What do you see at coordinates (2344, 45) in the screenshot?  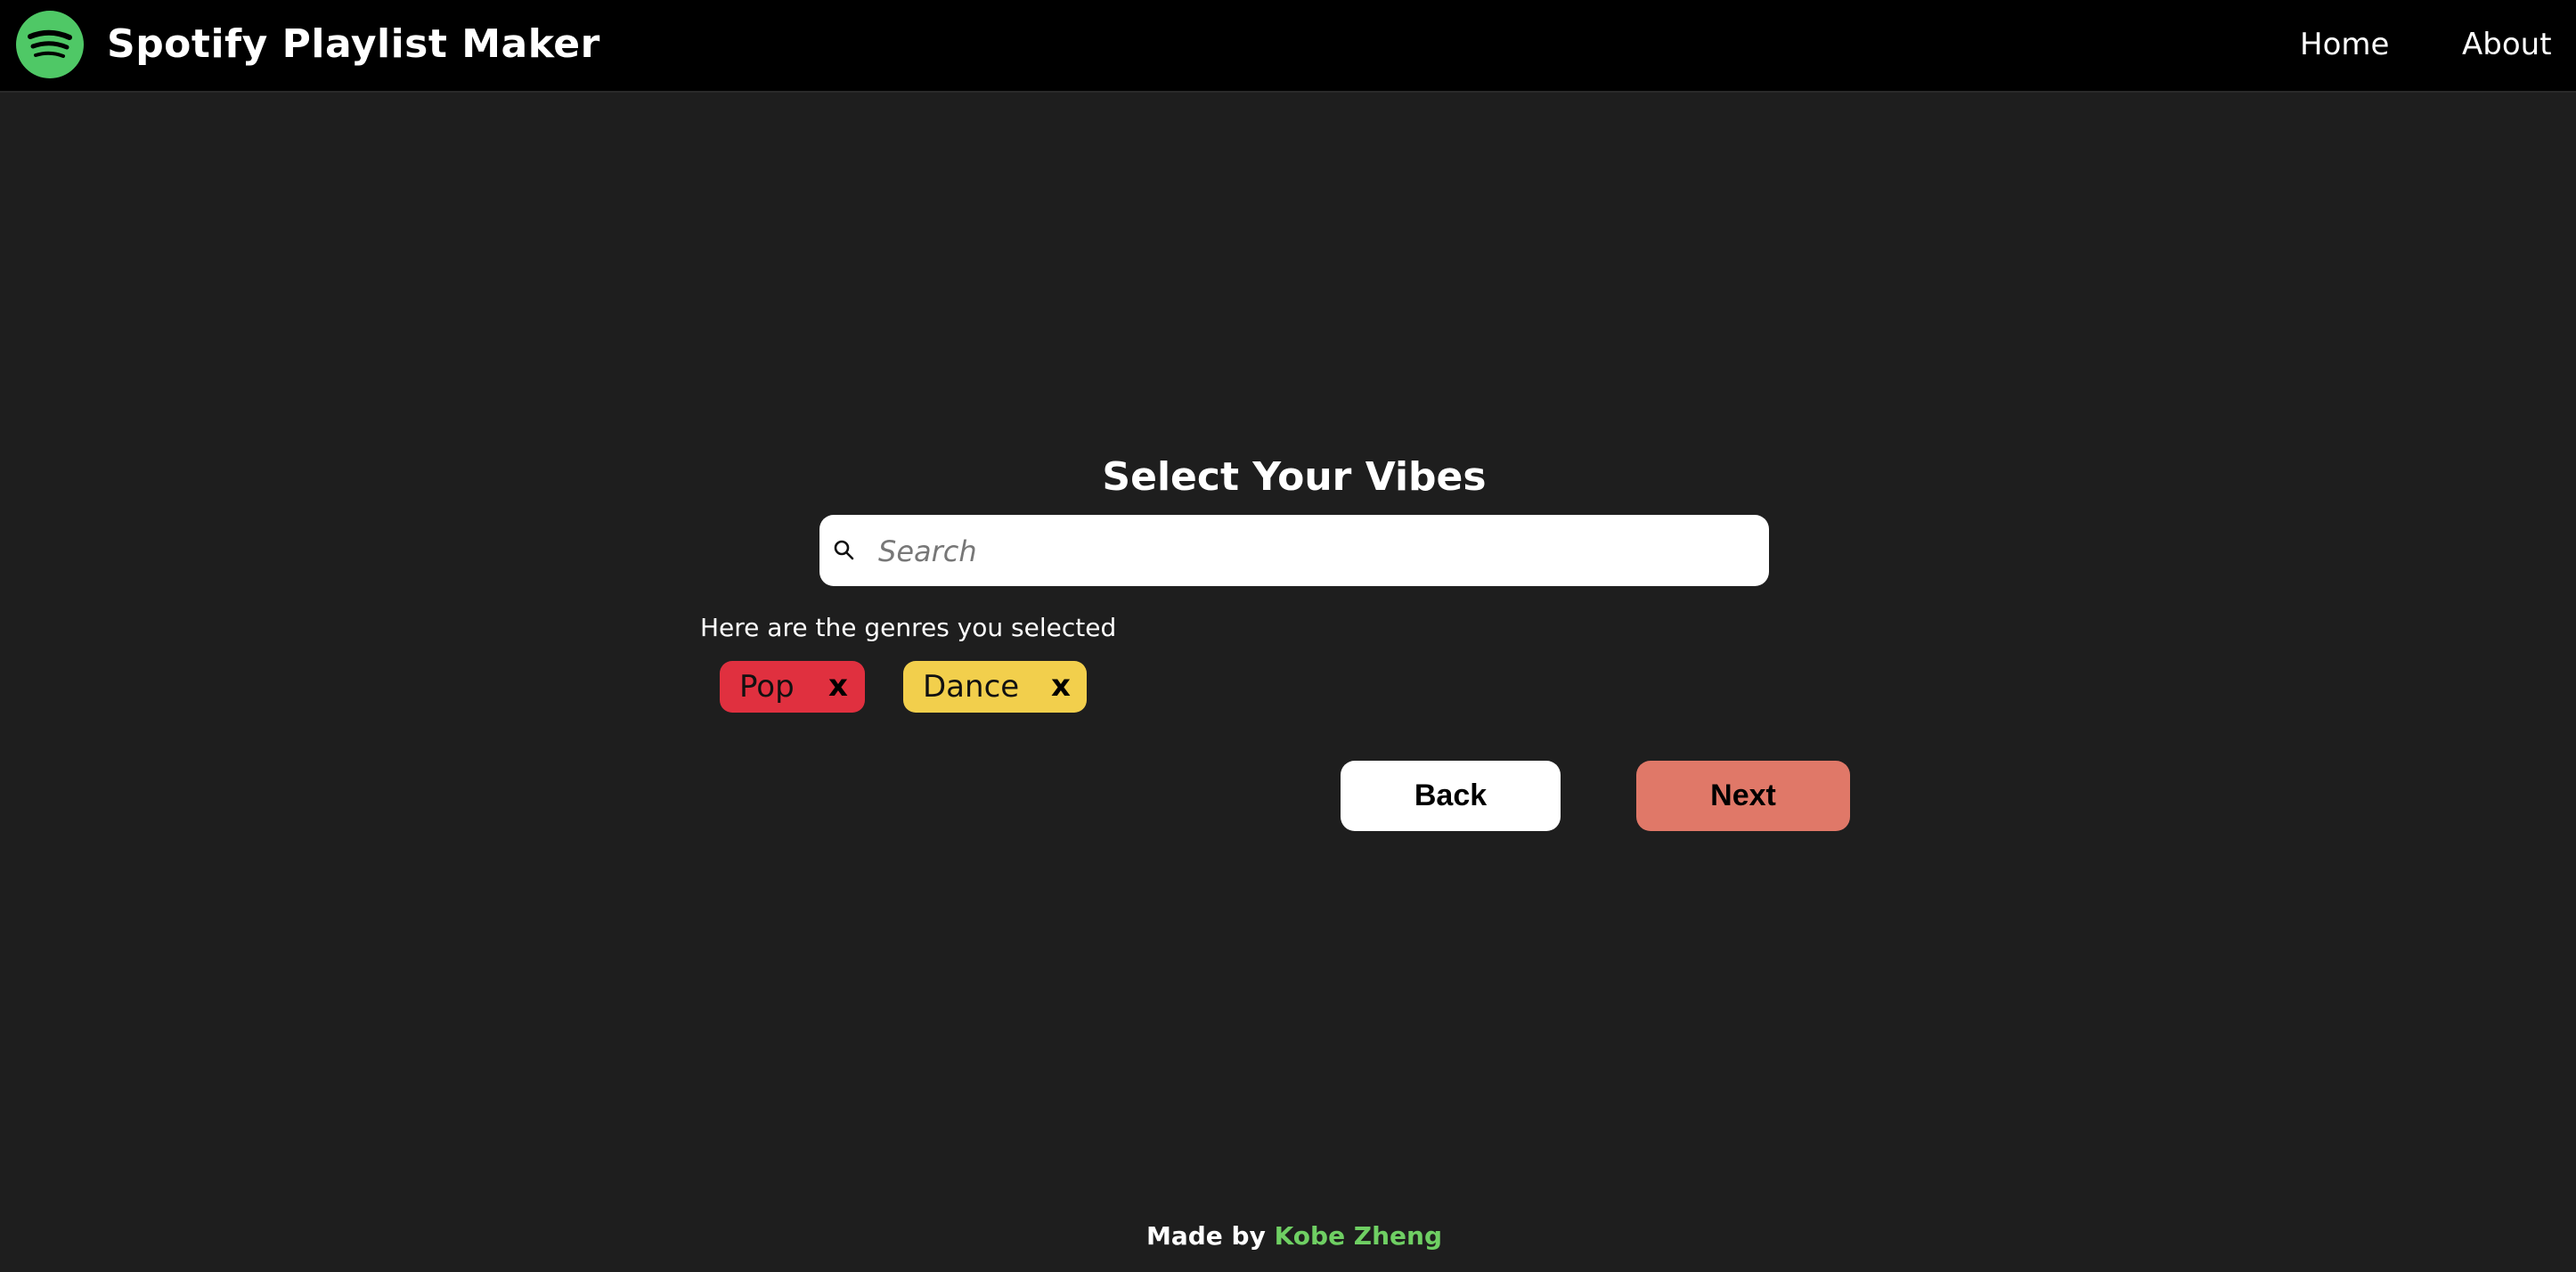 I see `nav-link-home: Home` at bounding box center [2344, 45].